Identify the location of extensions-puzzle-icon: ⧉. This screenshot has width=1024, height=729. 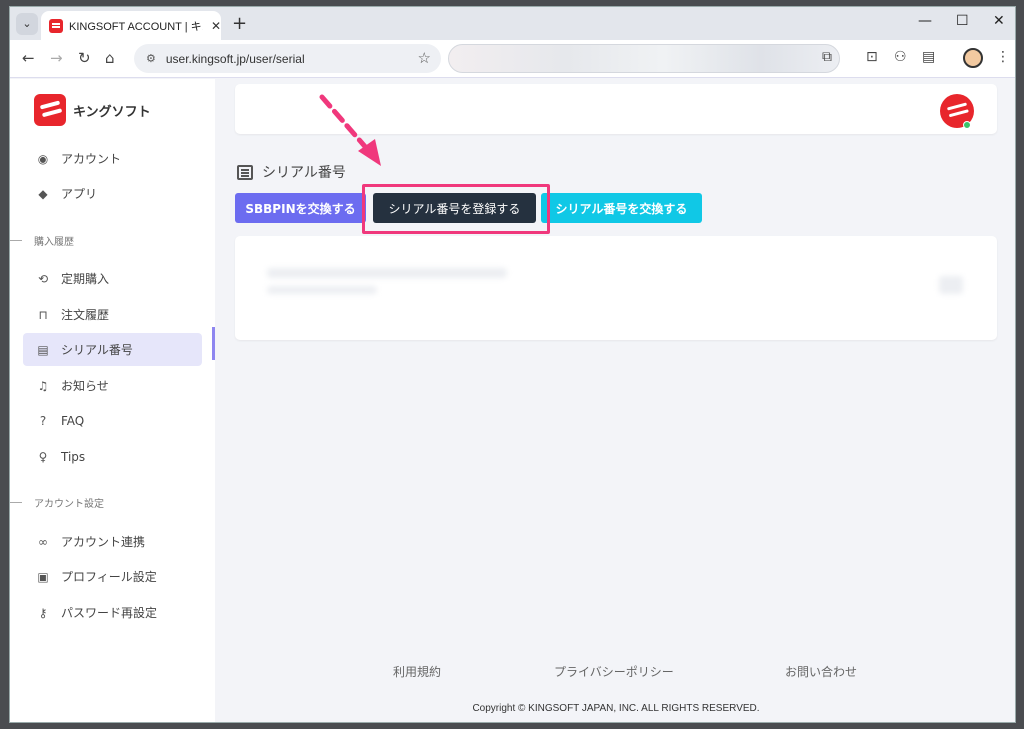
(827, 57).